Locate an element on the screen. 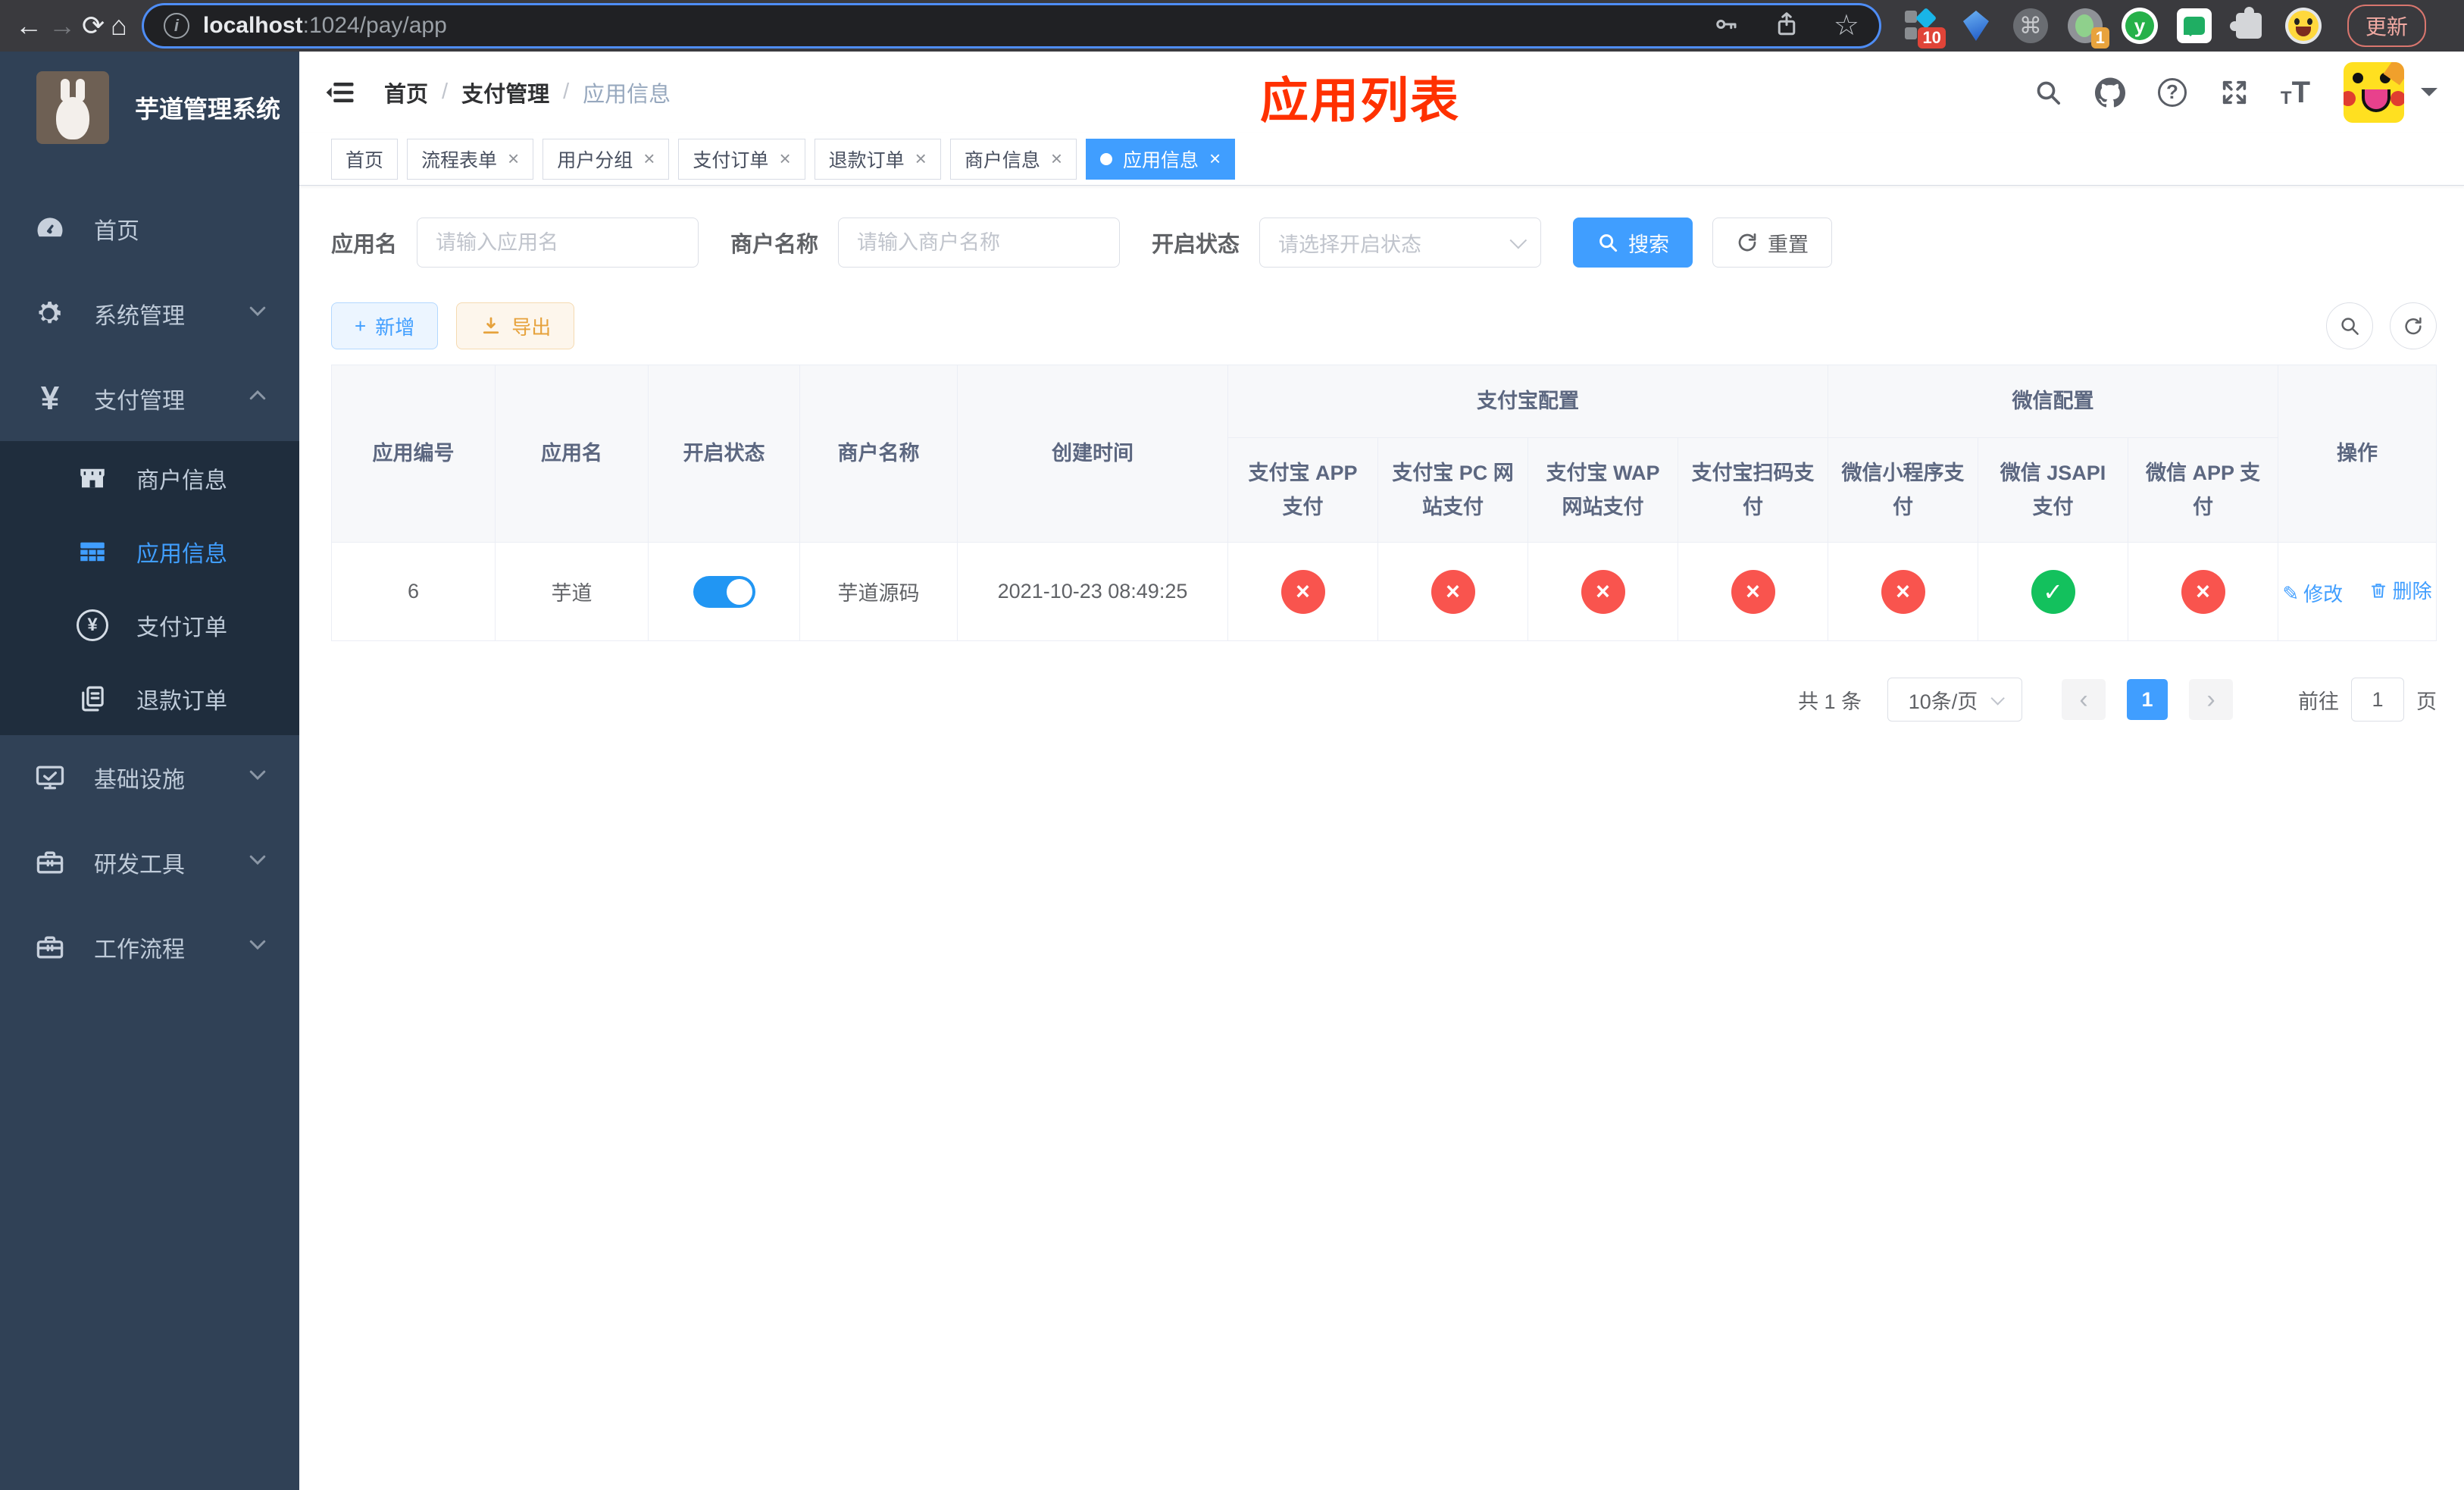 This screenshot has width=2464, height=1490. delete-link: 删除 is located at coordinates (2400, 590).